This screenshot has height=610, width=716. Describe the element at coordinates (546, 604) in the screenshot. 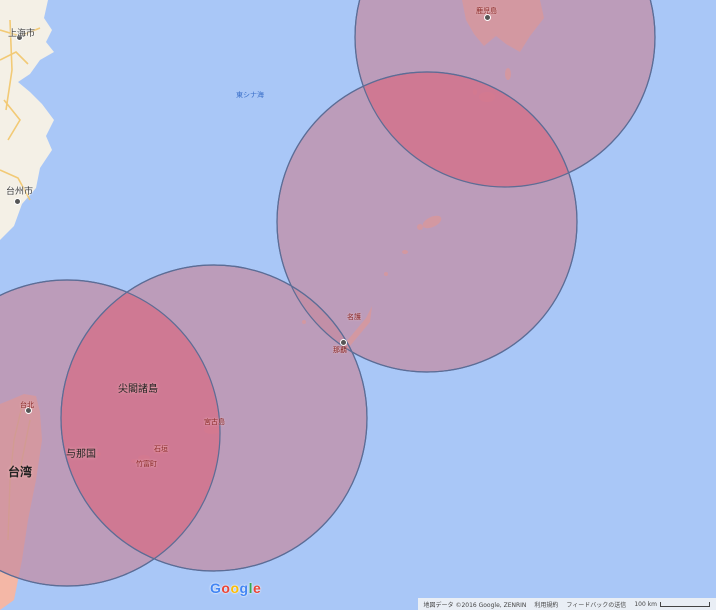

I see `terms-link: 利用規約` at that location.